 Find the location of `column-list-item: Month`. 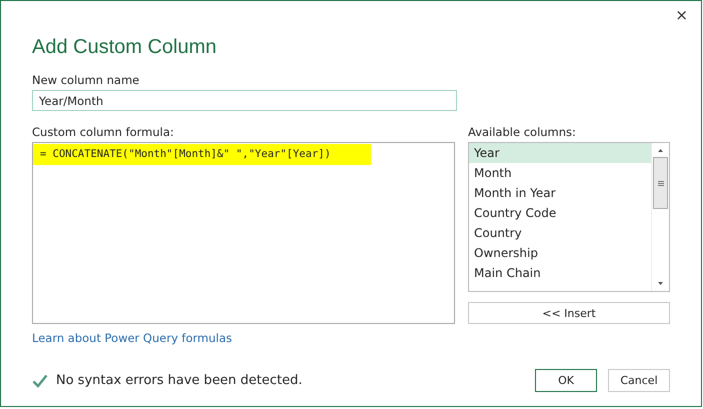

column-list-item: Month is located at coordinates (560, 173).